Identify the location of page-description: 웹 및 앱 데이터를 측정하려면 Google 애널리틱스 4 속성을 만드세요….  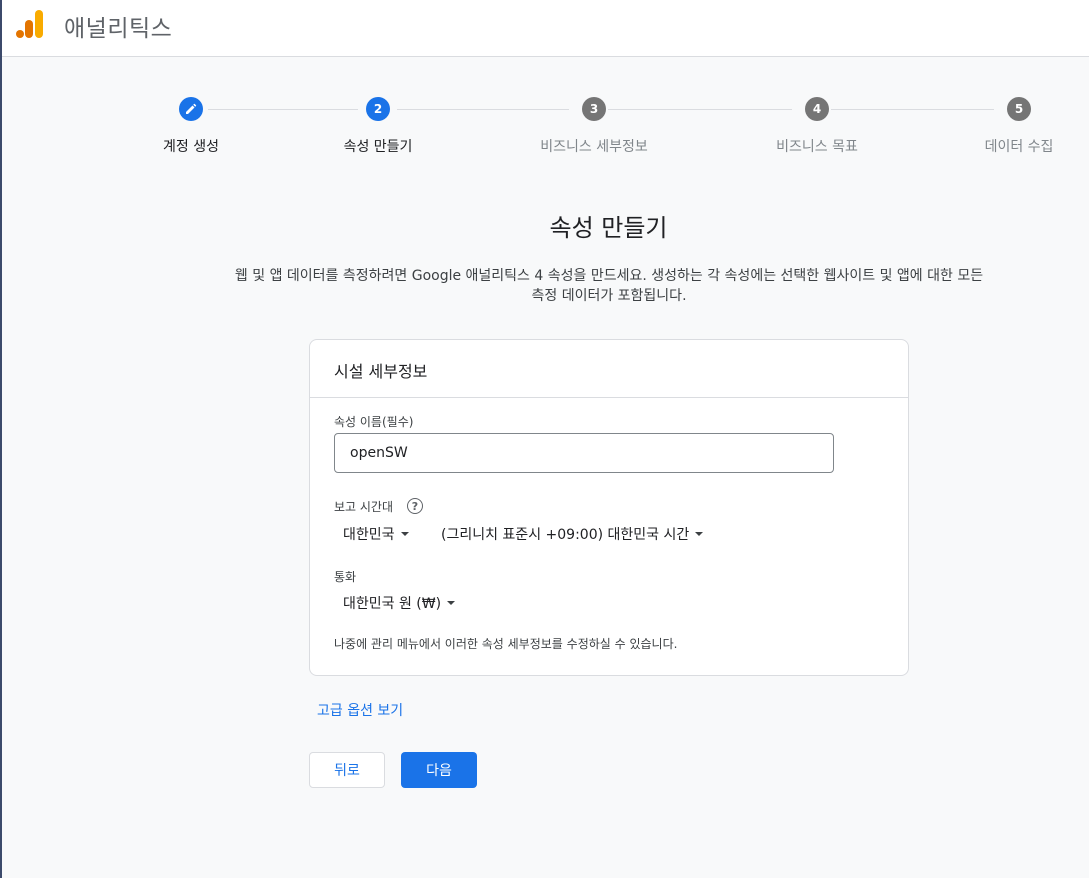
(609, 286).